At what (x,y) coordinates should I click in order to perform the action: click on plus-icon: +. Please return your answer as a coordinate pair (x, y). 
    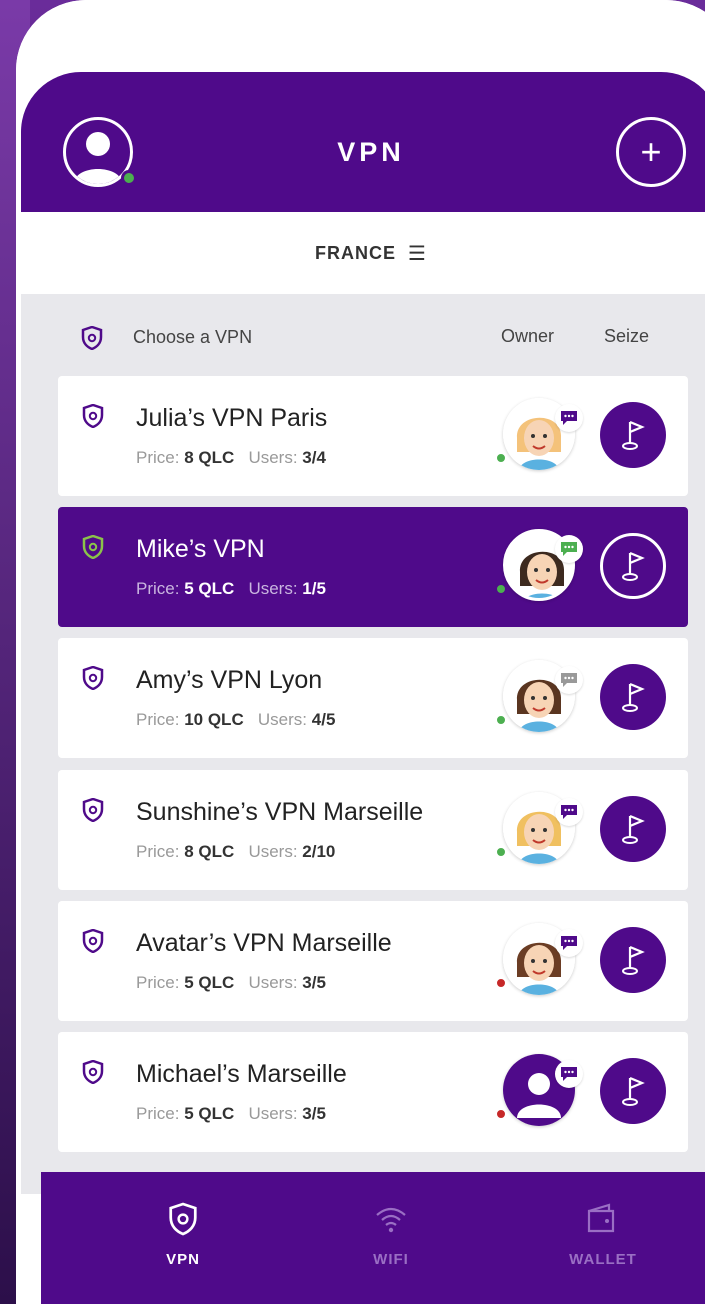
    Looking at the image, I should click on (651, 151).